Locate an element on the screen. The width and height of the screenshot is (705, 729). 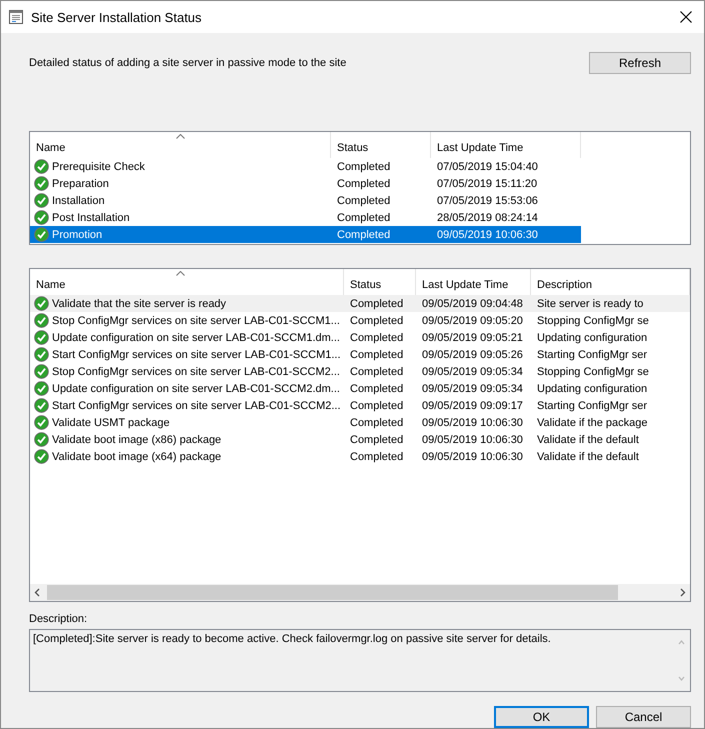
list-row: Installation Completed 07/05/2019 15:53:06 is located at coordinates (305, 200).